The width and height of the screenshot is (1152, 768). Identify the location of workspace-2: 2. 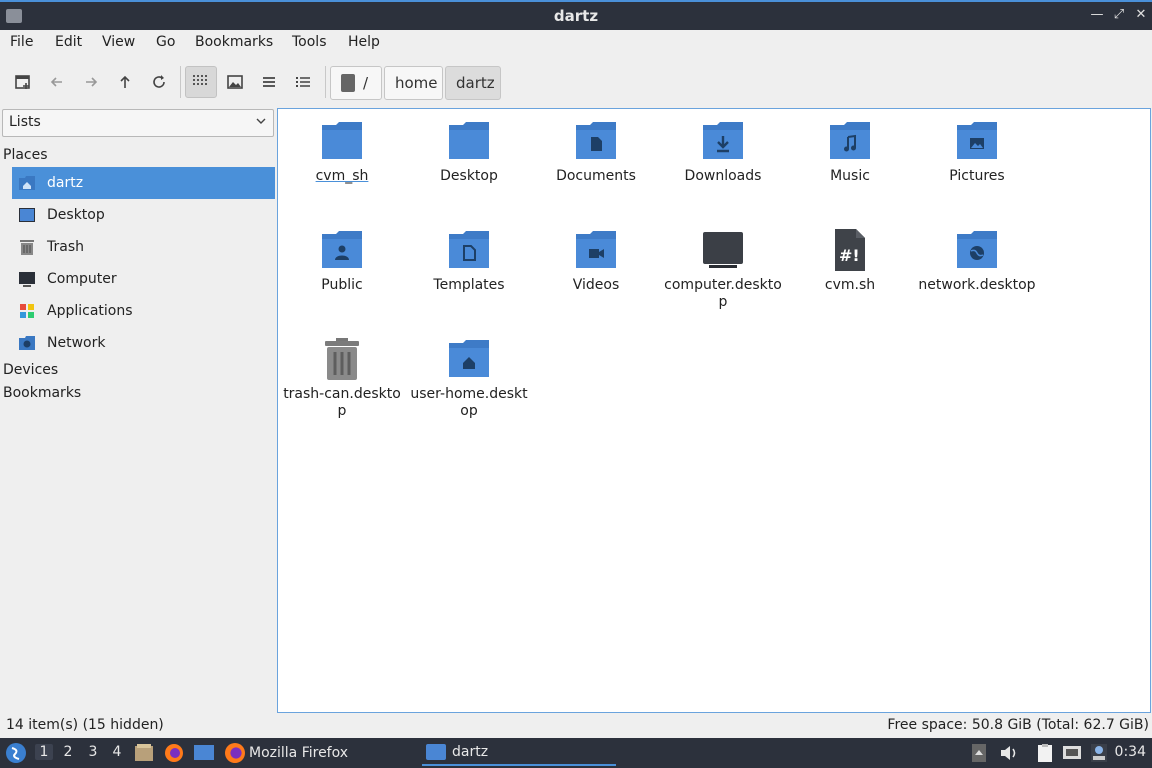
(68, 752).